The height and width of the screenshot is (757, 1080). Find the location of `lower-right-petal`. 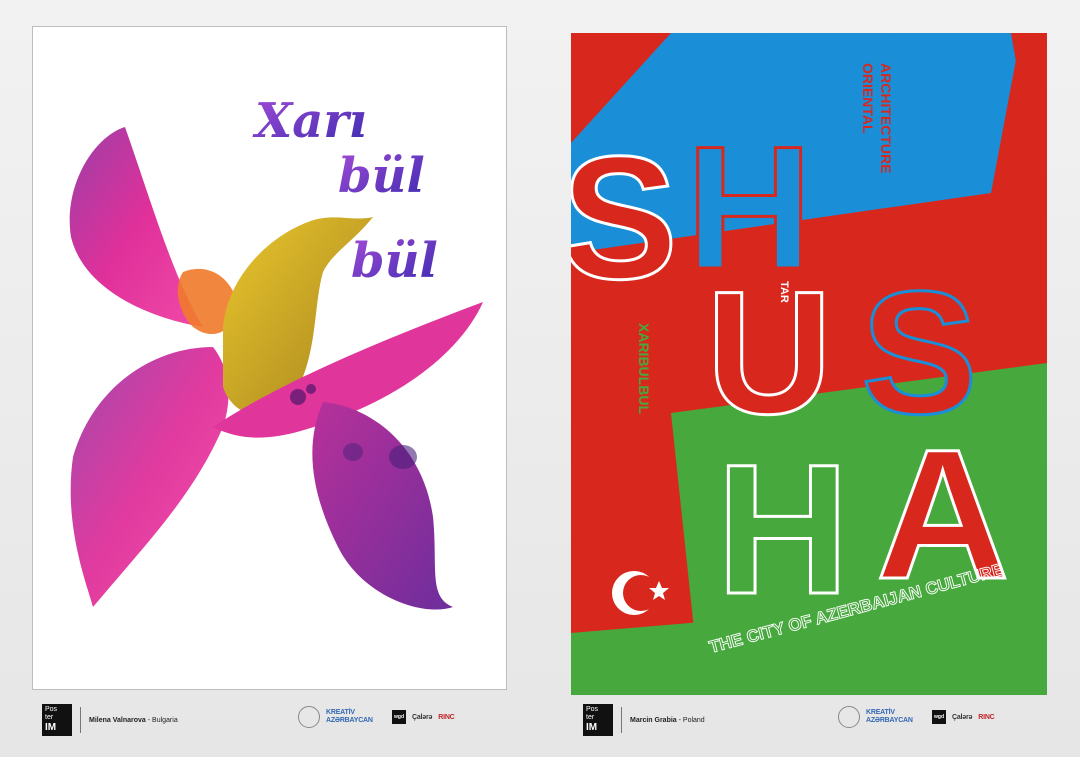

lower-right-petal is located at coordinates (382, 506).